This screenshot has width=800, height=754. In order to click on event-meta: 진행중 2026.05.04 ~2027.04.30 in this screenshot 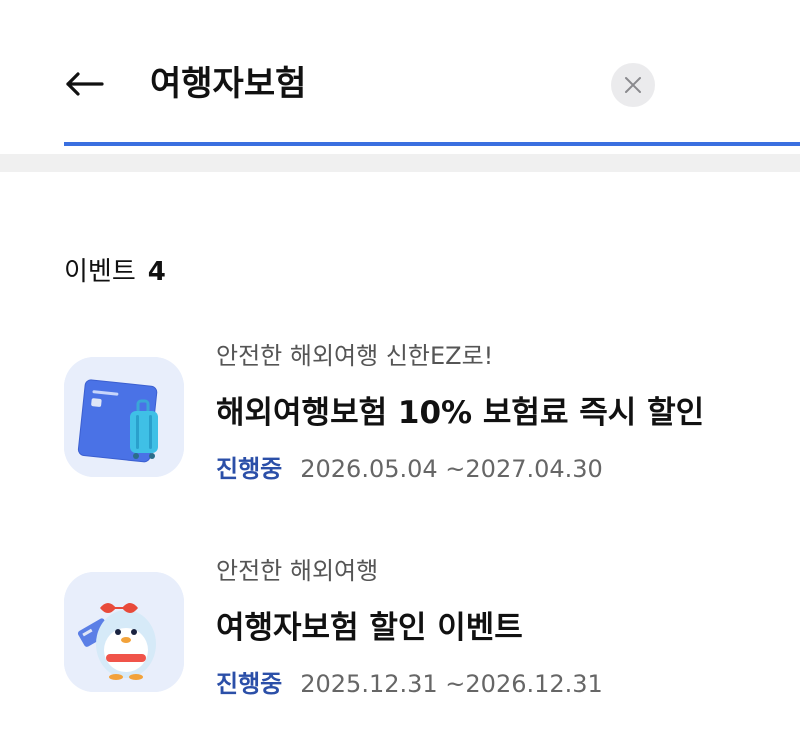, I will do `click(409, 469)`.